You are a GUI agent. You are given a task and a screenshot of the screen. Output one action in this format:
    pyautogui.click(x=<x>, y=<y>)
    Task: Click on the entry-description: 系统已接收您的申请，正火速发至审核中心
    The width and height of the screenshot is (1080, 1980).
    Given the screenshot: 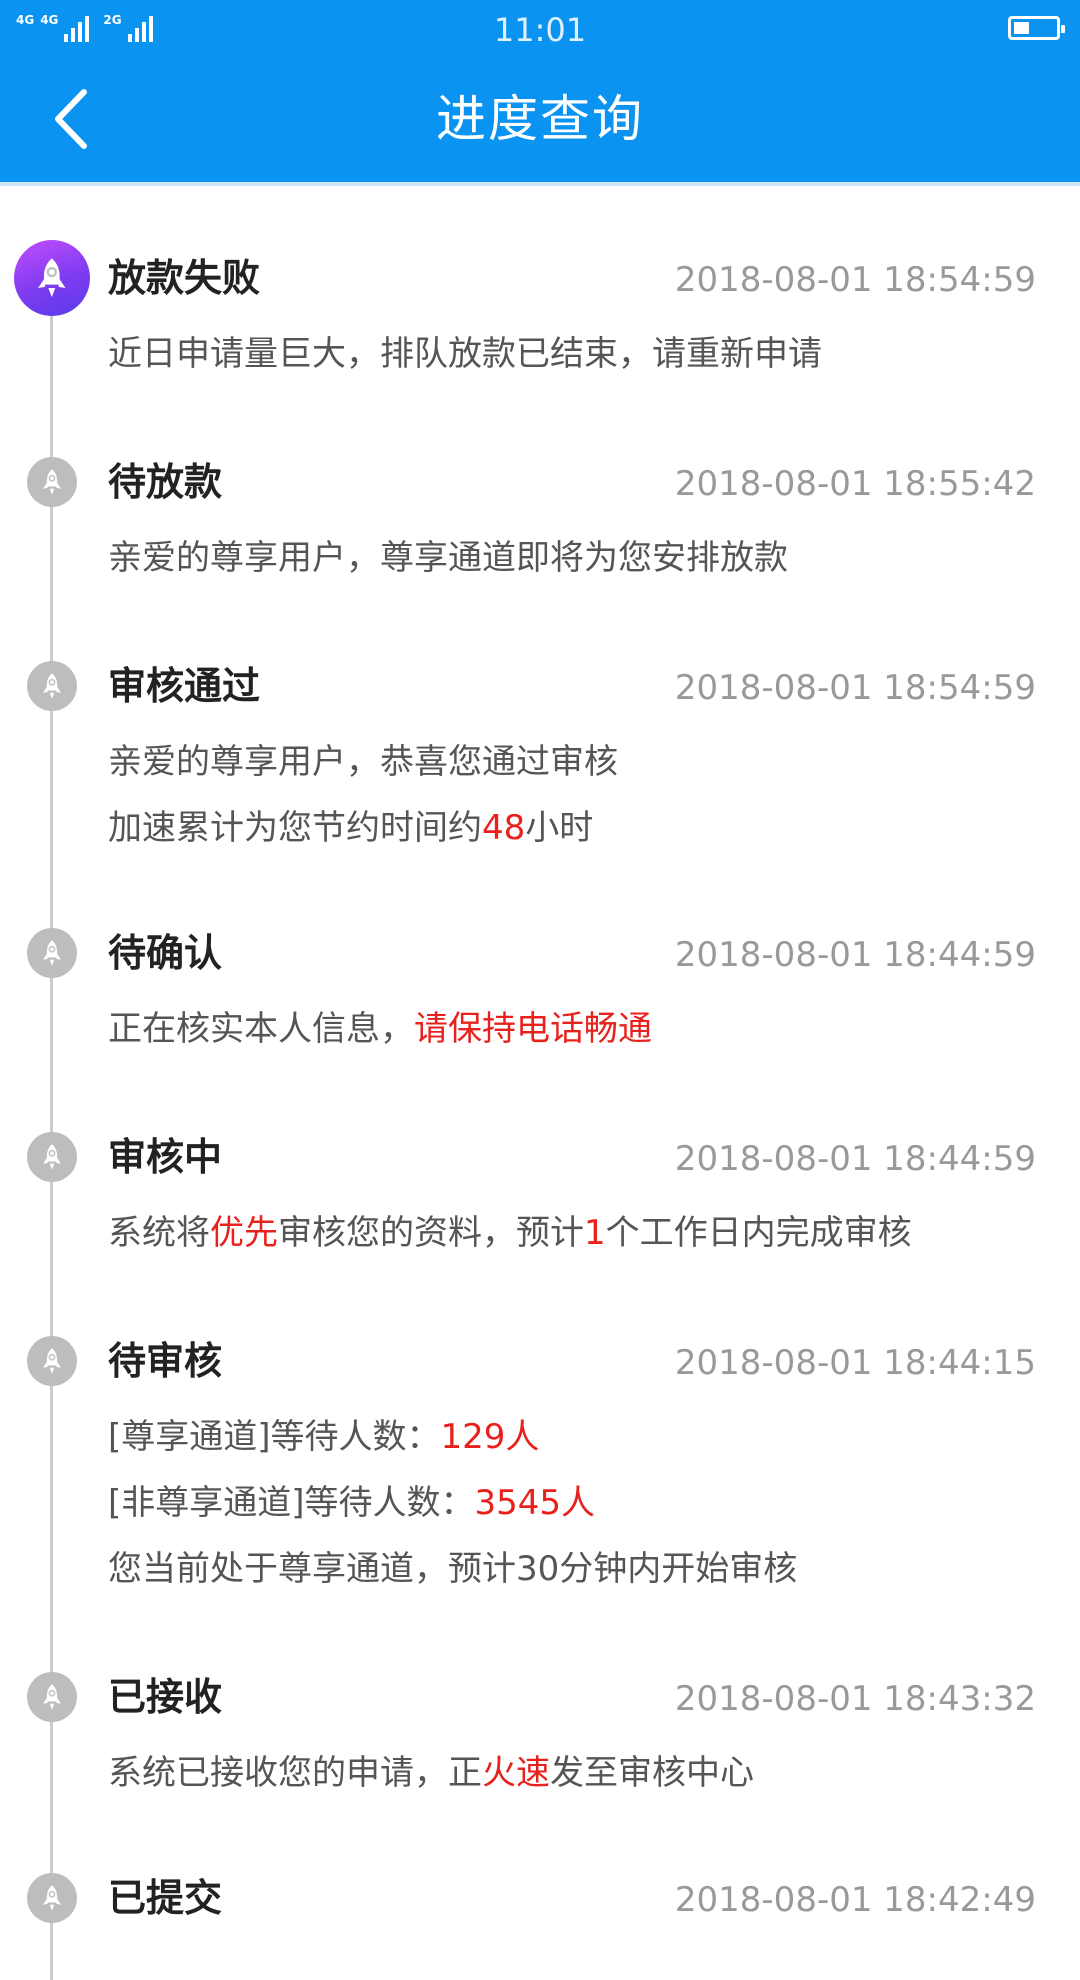 What is the action you would take?
    pyautogui.click(x=431, y=1773)
    